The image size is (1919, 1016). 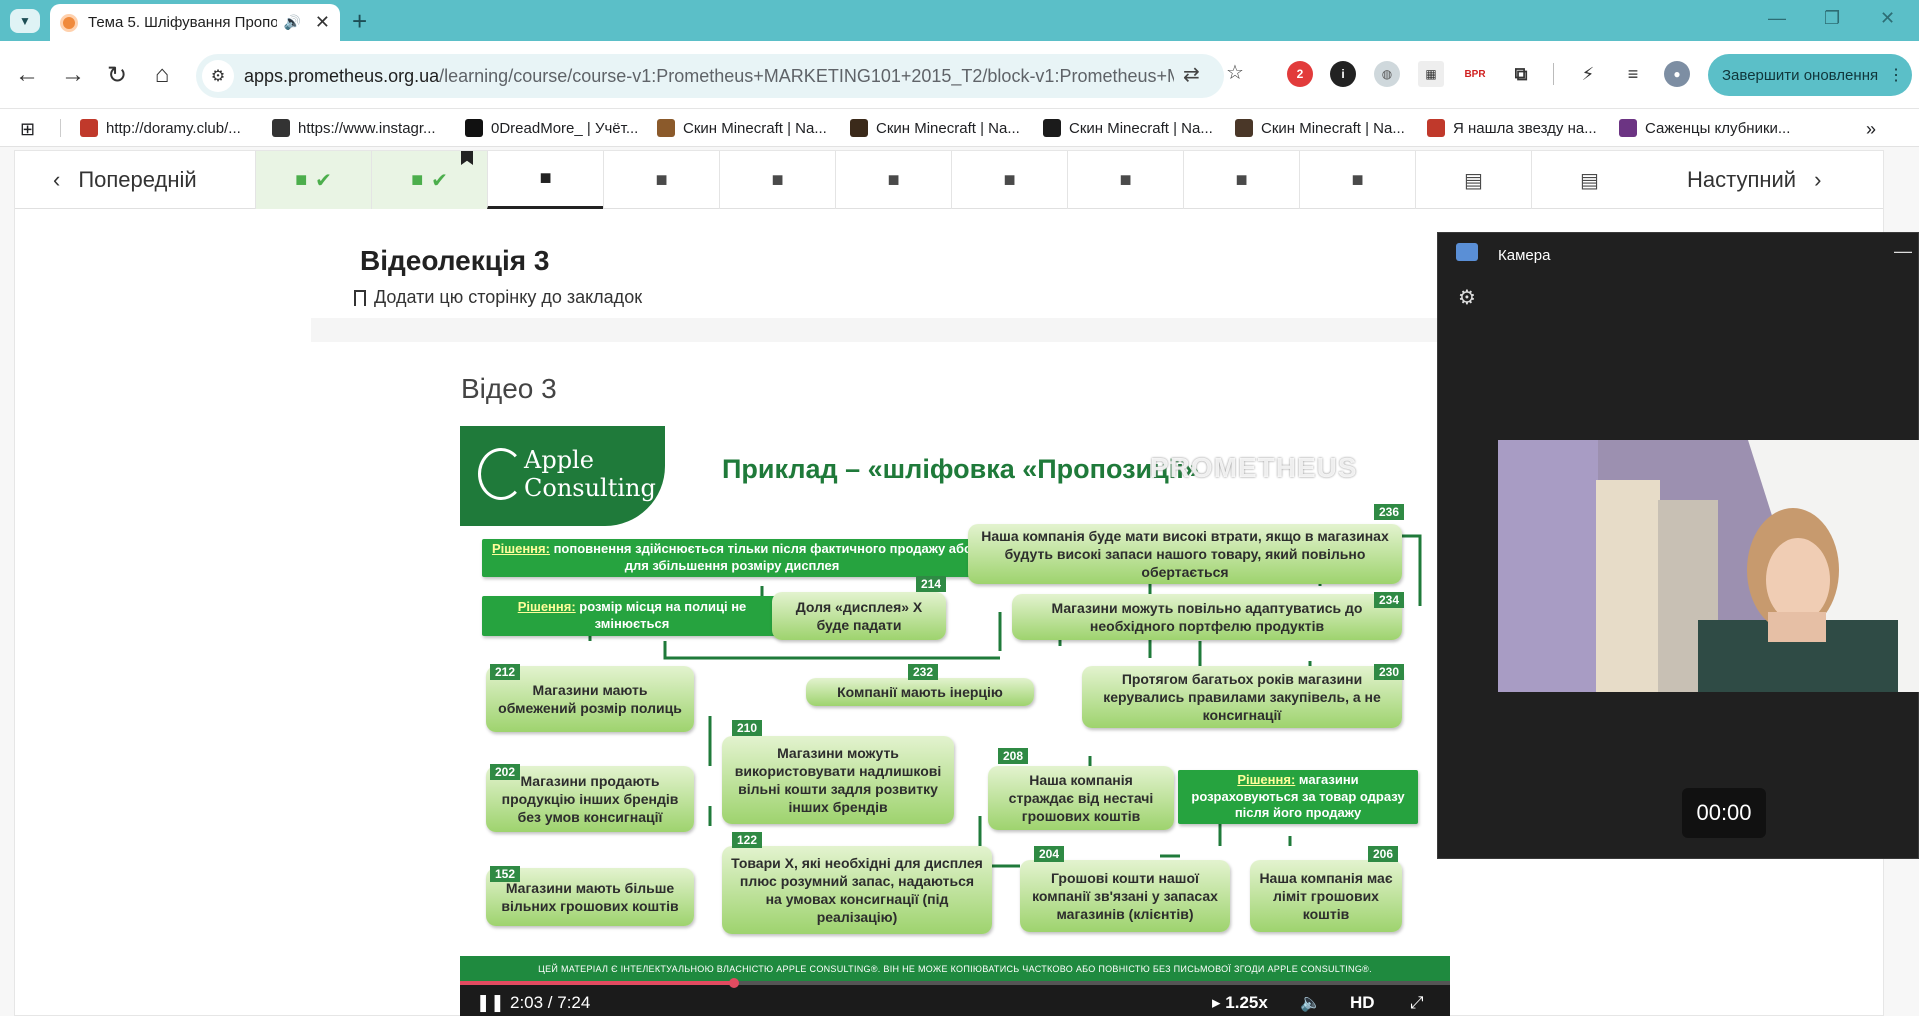 I want to click on sequence-item-video-10: ■, so click(x=1357, y=180).